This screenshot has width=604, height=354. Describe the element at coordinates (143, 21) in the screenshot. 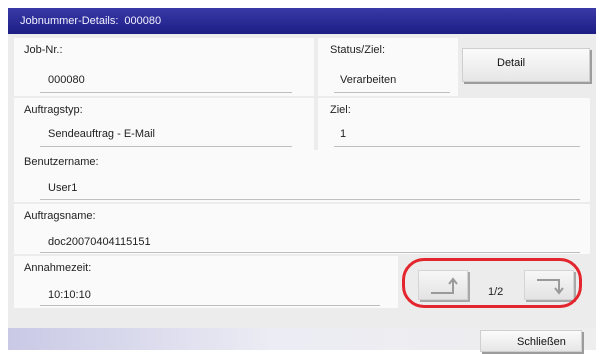

I see `dialog-job-number: 000080` at that location.